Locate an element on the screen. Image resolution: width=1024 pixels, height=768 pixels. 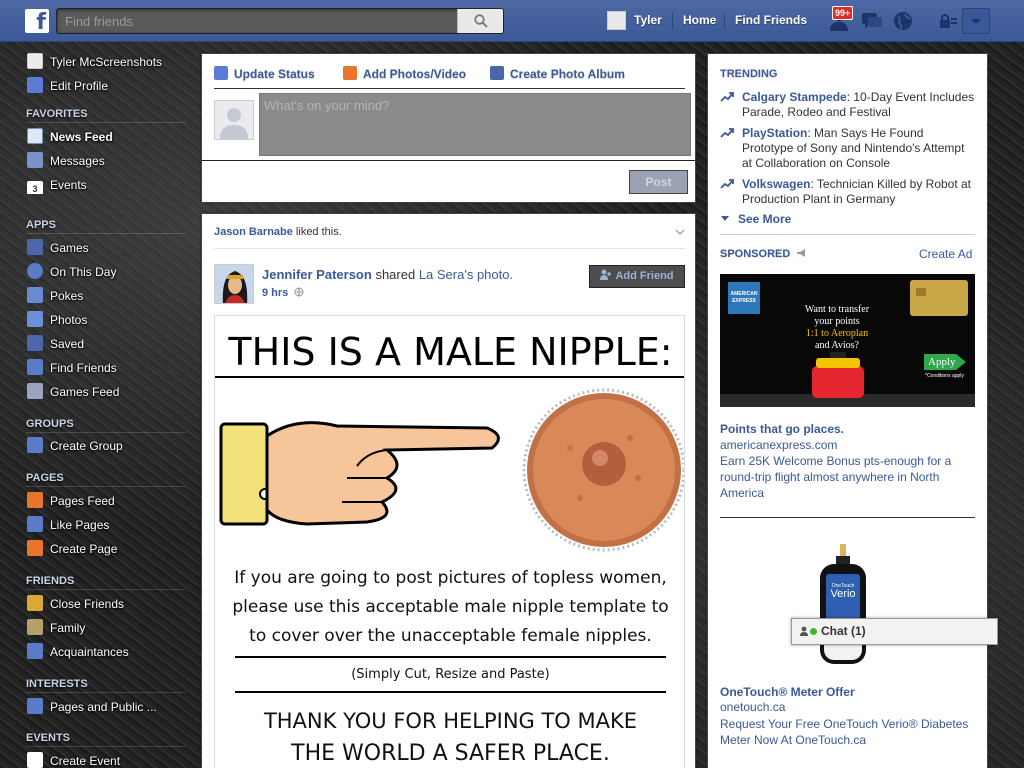
shared-owner-link: La Sera is located at coordinates (442, 274).